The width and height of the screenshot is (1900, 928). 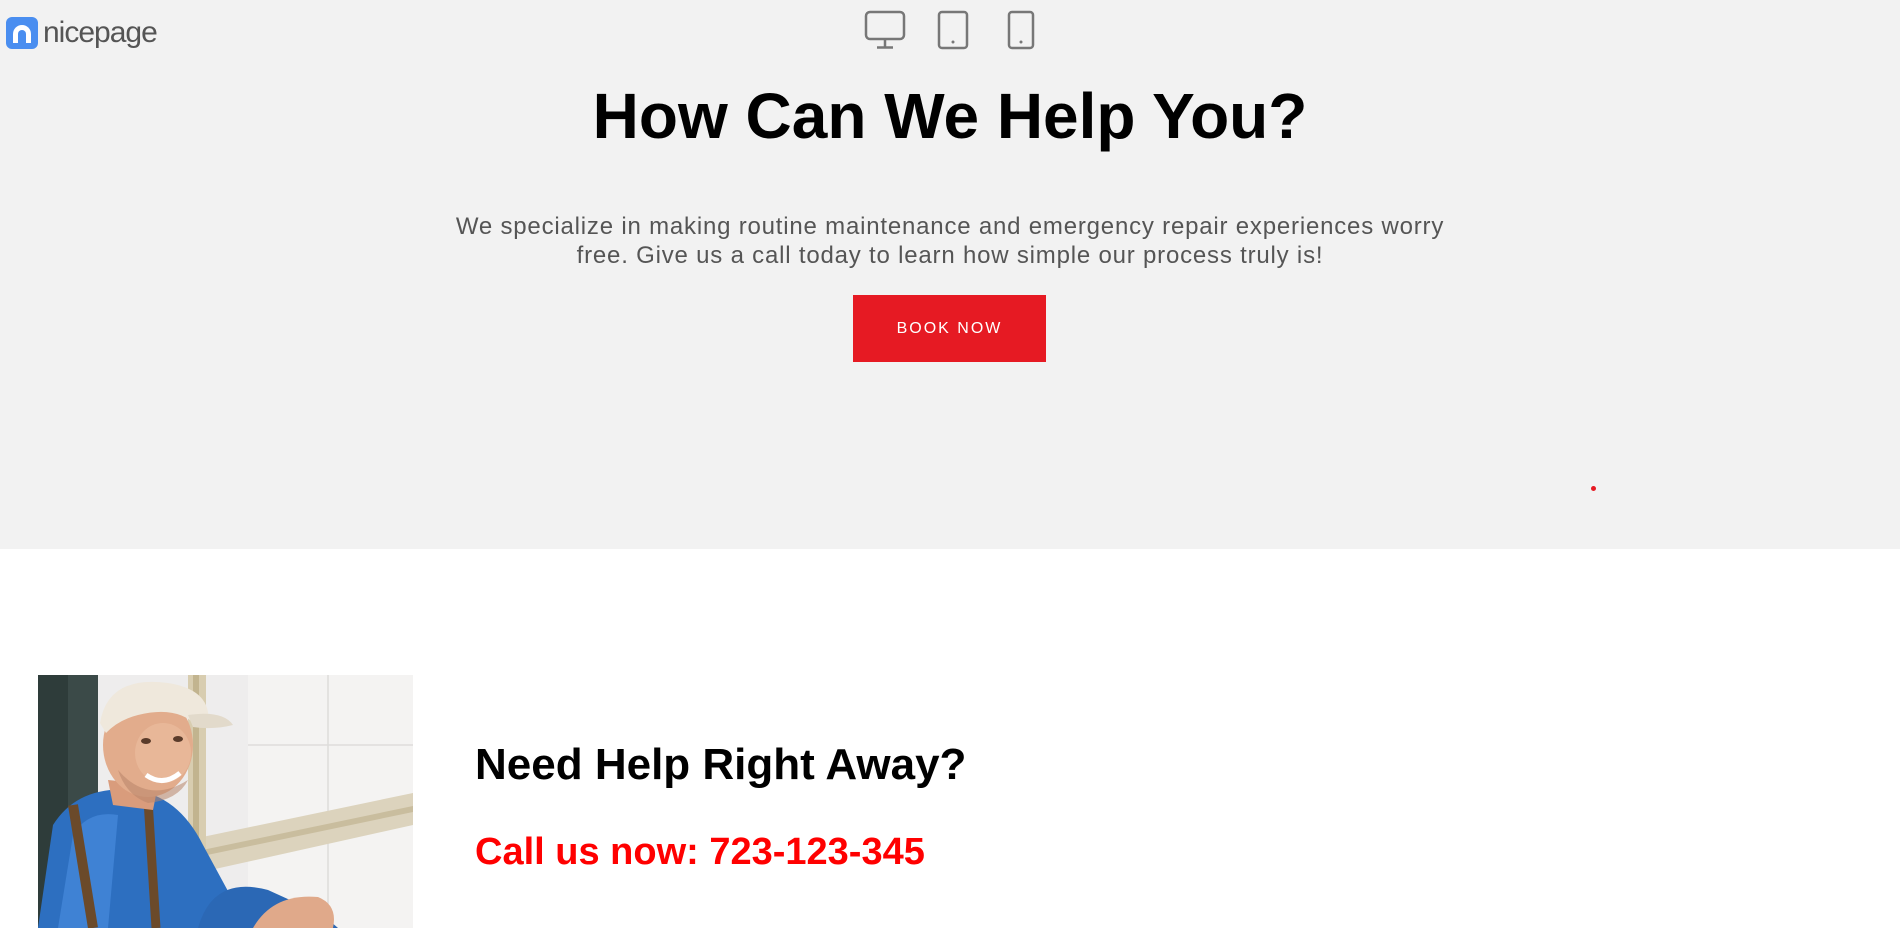 I want to click on brand-logo: nicepage, so click(x=82, y=32).